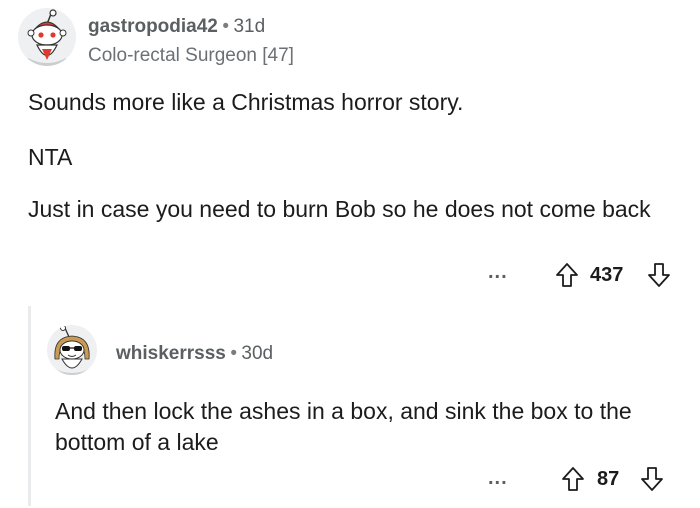 This screenshot has width=700, height=508. Describe the element at coordinates (29, 406) in the screenshot. I see `thread-line` at that location.